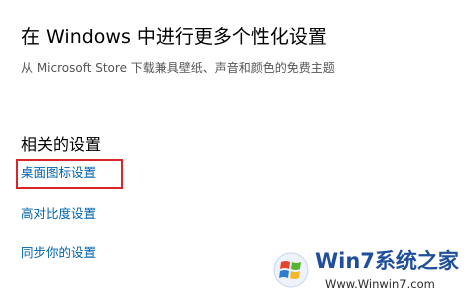 The width and height of the screenshot is (469, 302). What do you see at coordinates (58, 214) in the screenshot?
I see `high-contrast-settings-link: 高对比度设置` at bounding box center [58, 214].